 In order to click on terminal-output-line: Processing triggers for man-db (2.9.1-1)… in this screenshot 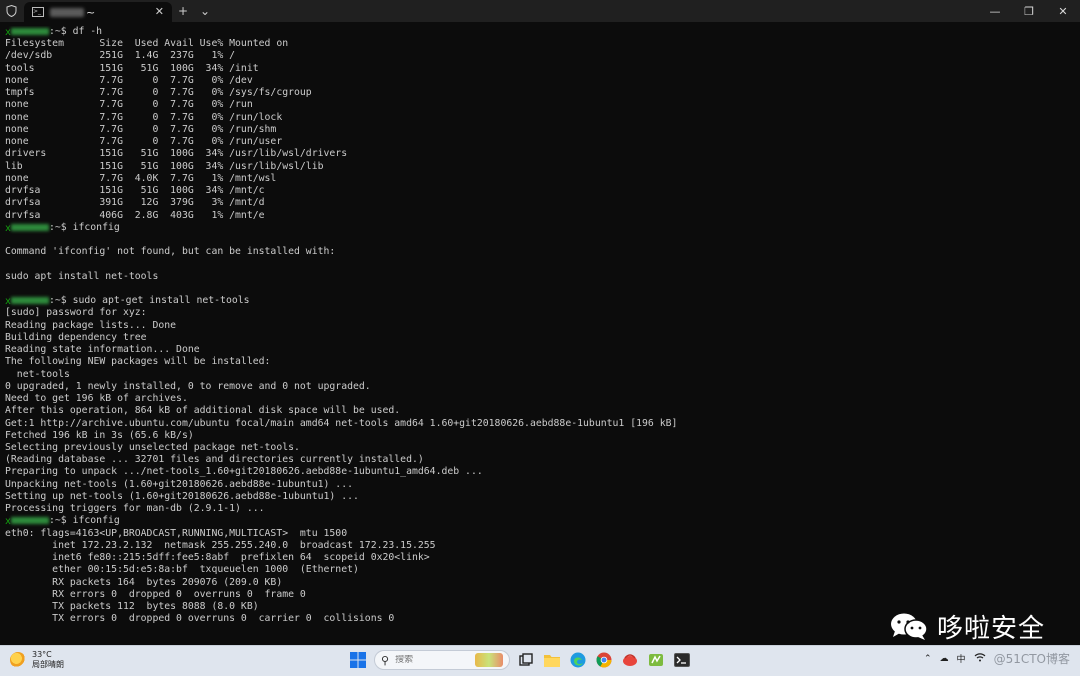, I will do `click(135, 509)`.